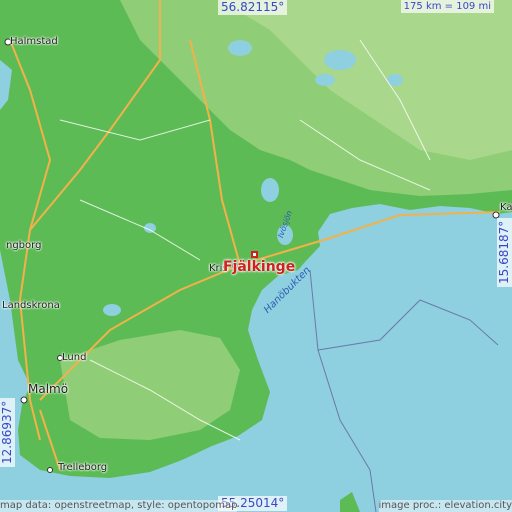 Image resolution: width=512 pixels, height=512 pixels. Describe the element at coordinates (504, 252) in the screenshot. I see `longitude-right-label: 15.68187°` at that location.